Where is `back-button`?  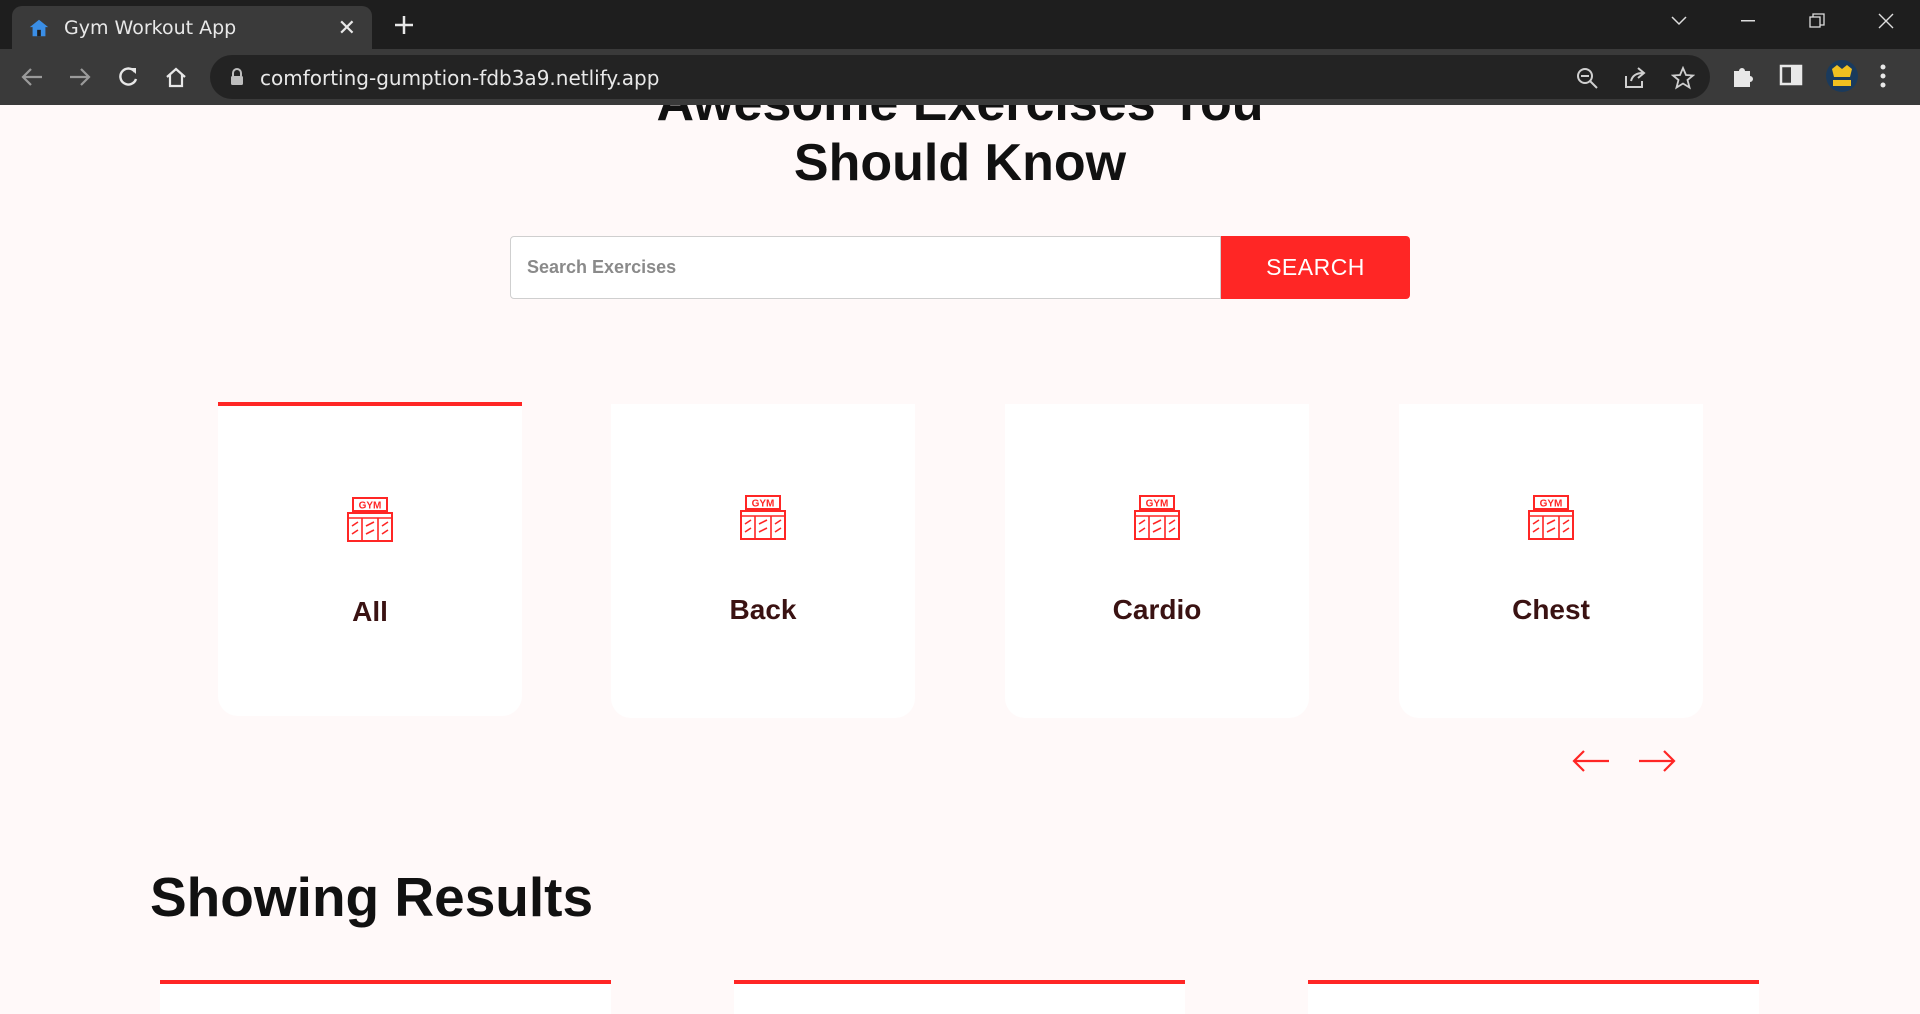
back-button is located at coordinates (32, 77).